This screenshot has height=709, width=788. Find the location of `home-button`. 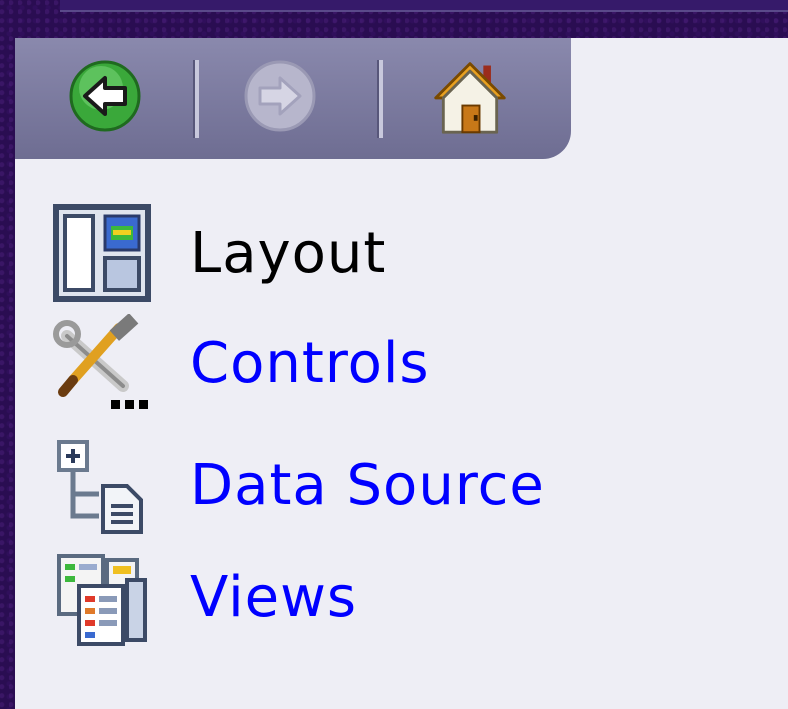

home-button is located at coordinates (470, 96).